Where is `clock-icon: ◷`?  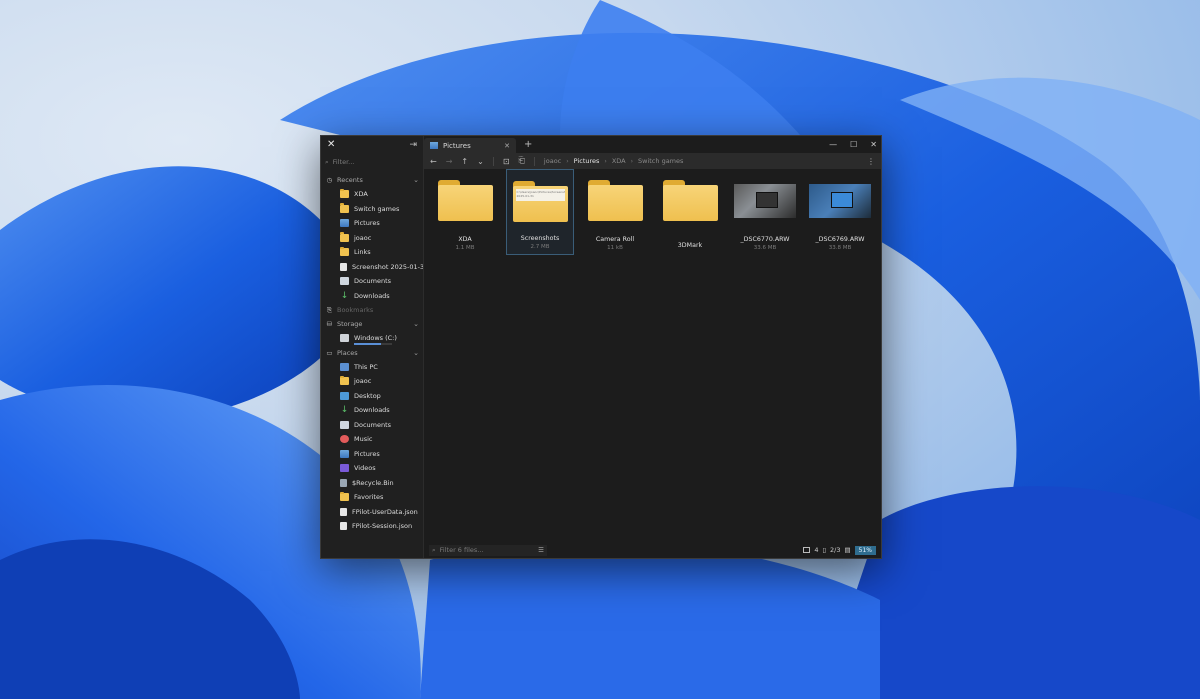 clock-icon: ◷ is located at coordinates (329, 180).